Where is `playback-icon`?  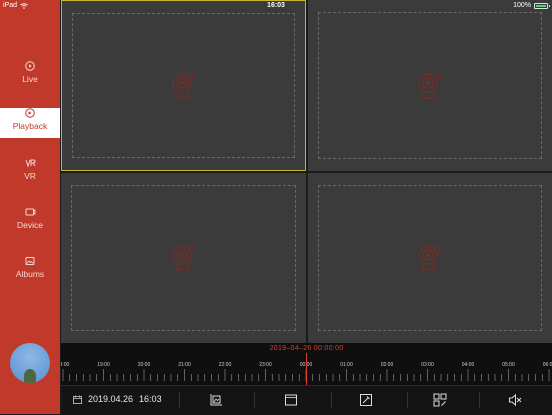 playback-icon is located at coordinates (30, 113).